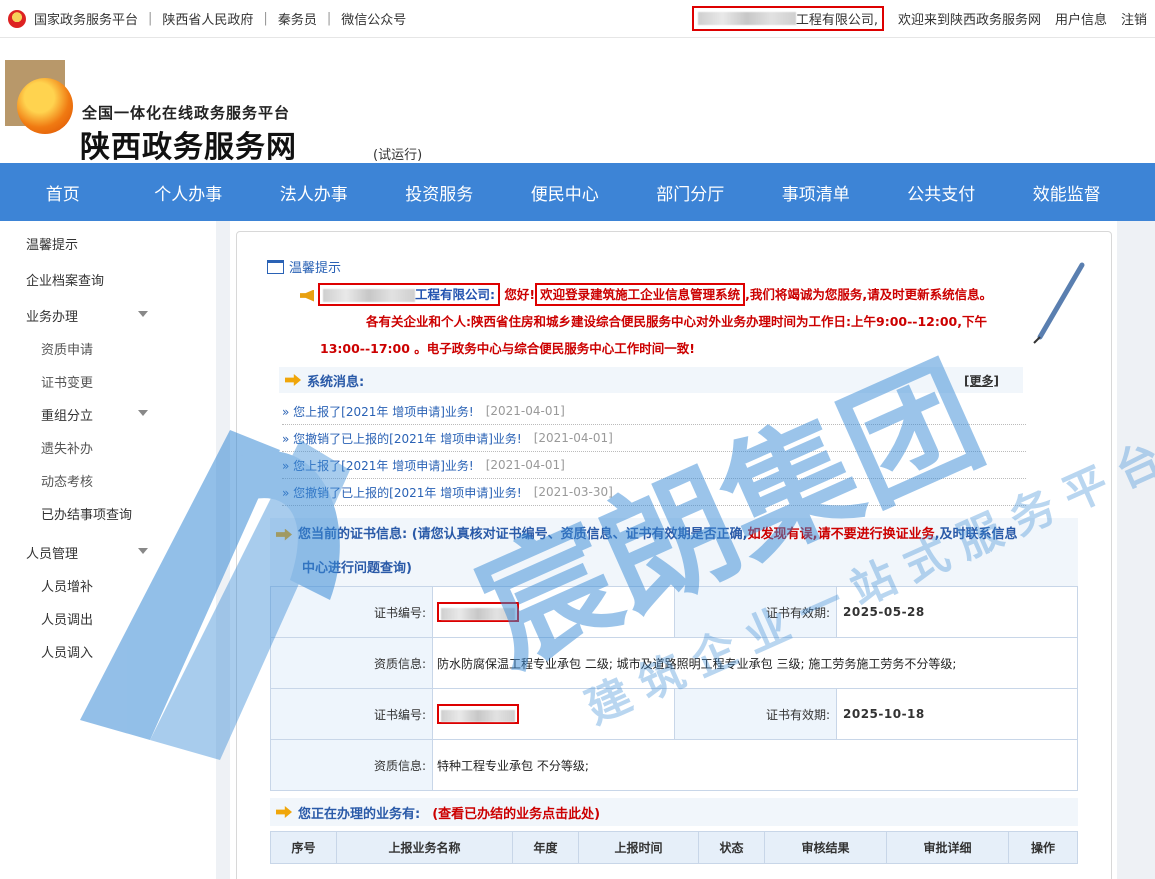 Image resolution: width=1155 pixels, height=879 pixels. Describe the element at coordinates (52, 243) in the screenshot. I see `sidebar-item-tips: 温馨提示` at that location.